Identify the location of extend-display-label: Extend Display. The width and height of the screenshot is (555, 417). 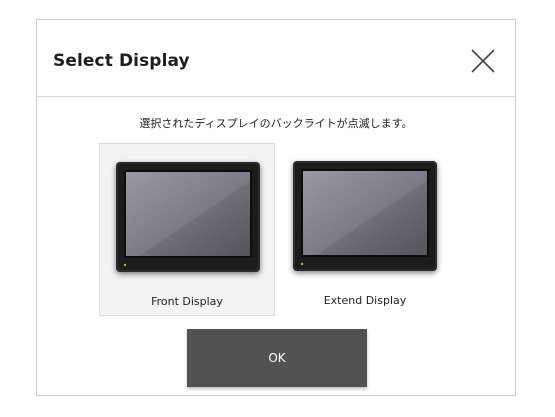
(365, 300).